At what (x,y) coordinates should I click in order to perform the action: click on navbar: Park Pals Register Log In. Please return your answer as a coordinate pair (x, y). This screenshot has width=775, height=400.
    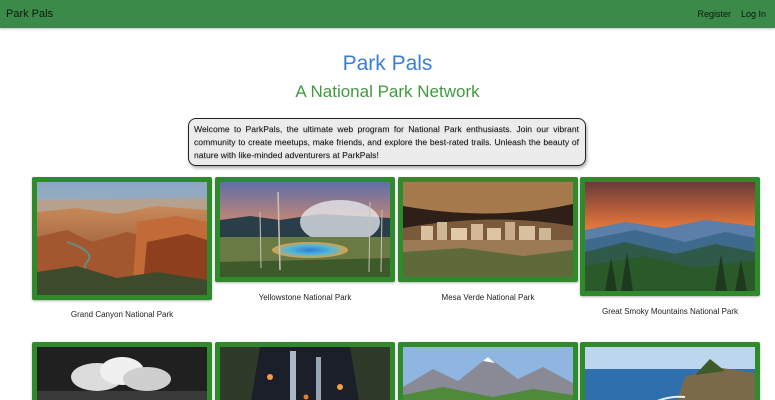
    Looking at the image, I should click on (387, 14).